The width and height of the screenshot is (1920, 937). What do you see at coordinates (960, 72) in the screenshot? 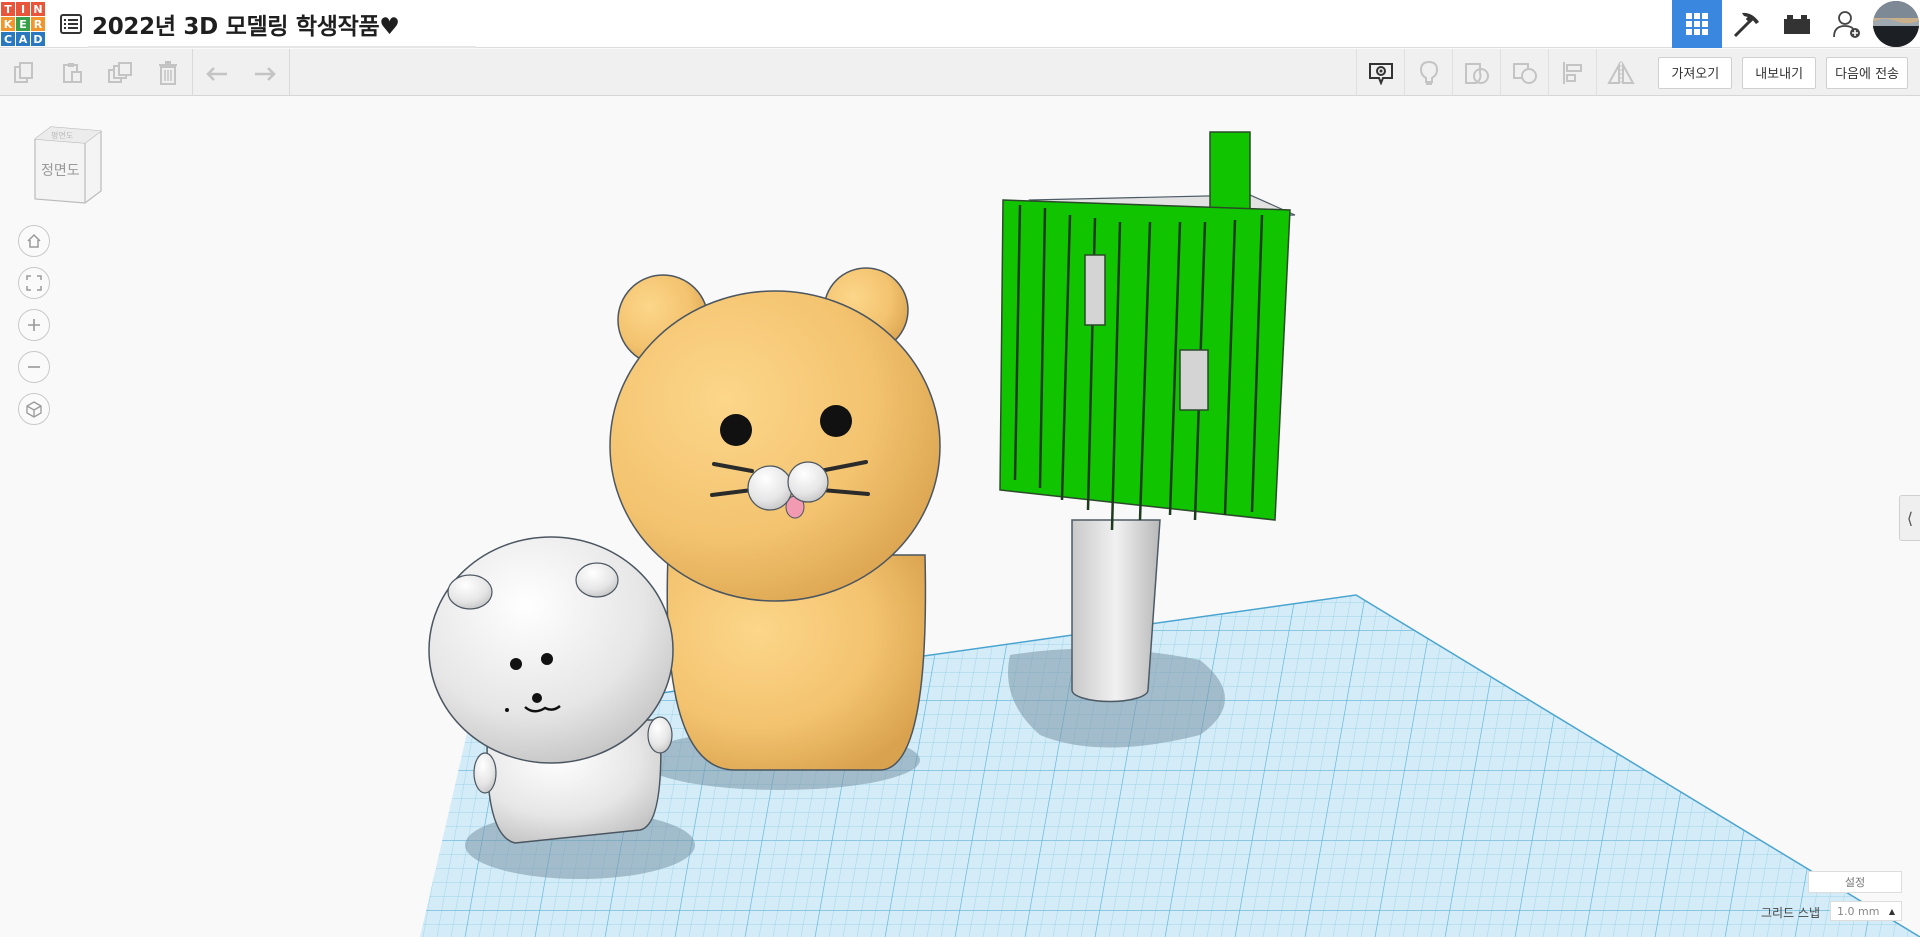
I see `edit-toolbar: 가져오기 내보내기 다음에 전송` at bounding box center [960, 72].